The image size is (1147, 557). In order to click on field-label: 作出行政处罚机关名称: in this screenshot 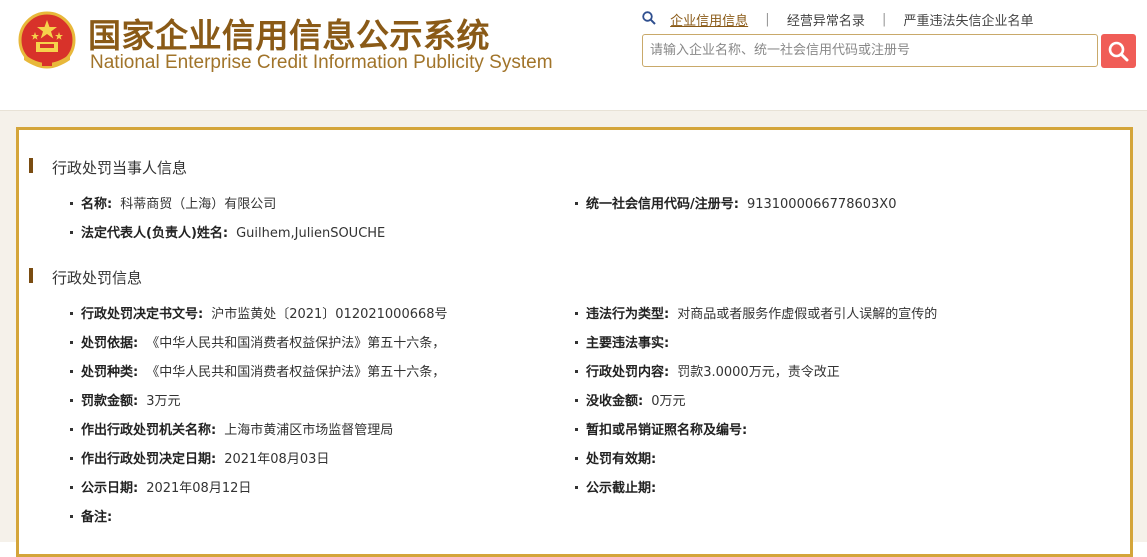, I will do `click(149, 430)`.